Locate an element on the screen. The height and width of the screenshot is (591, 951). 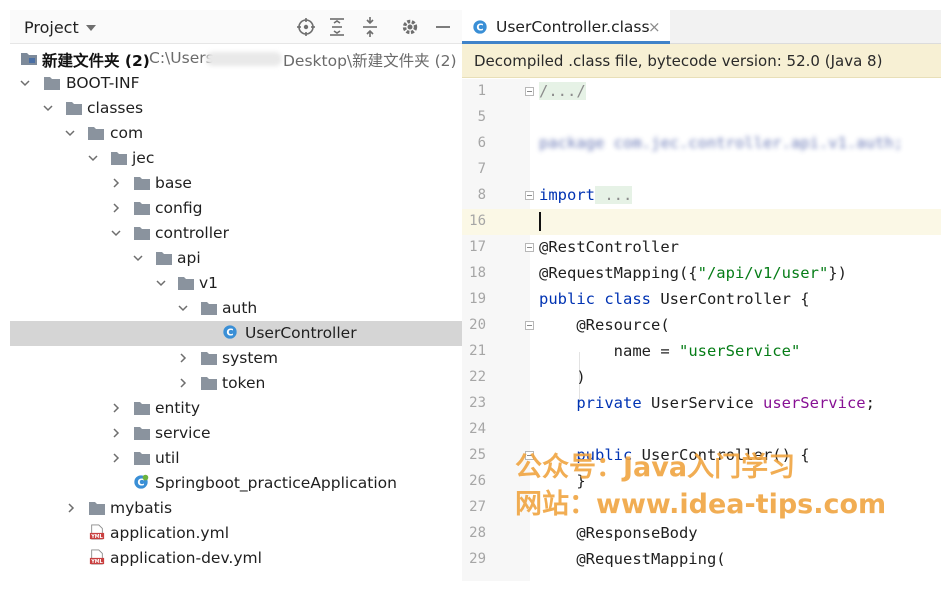
tree-row-entity: entity is located at coordinates (236, 408).